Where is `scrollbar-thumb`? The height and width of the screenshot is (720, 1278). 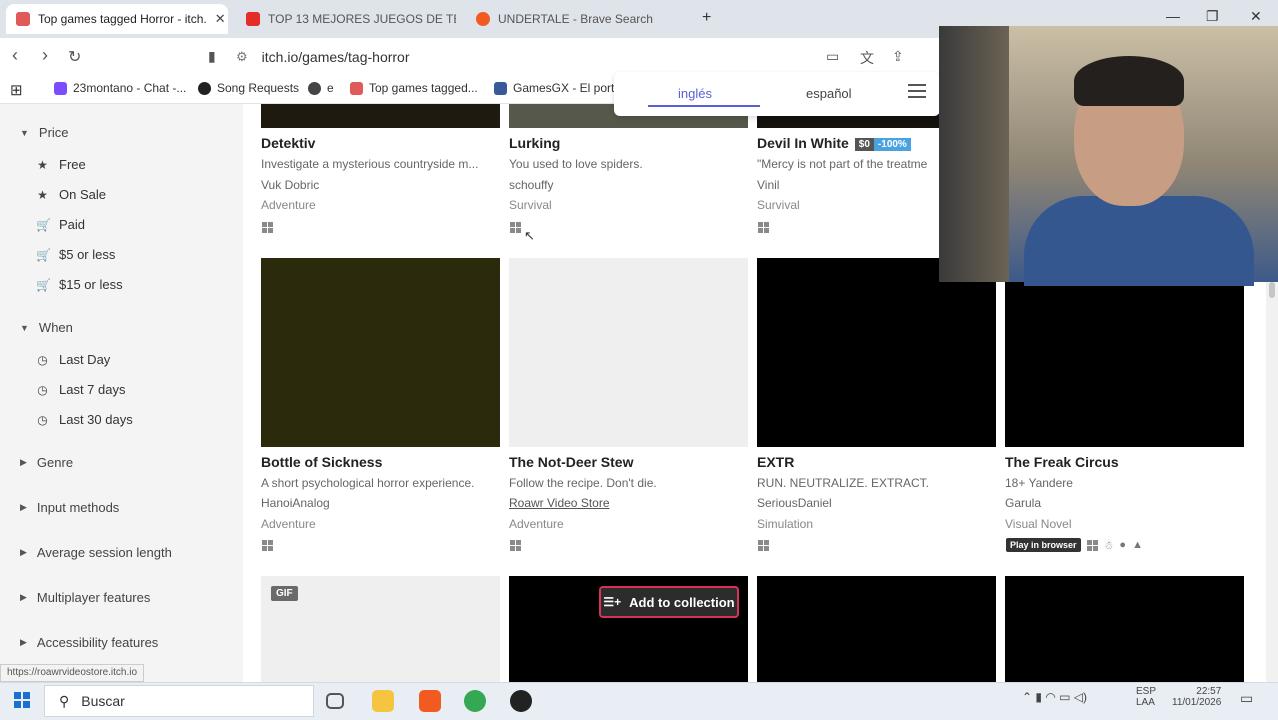 scrollbar-thumb is located at coordinates (1272, 290).